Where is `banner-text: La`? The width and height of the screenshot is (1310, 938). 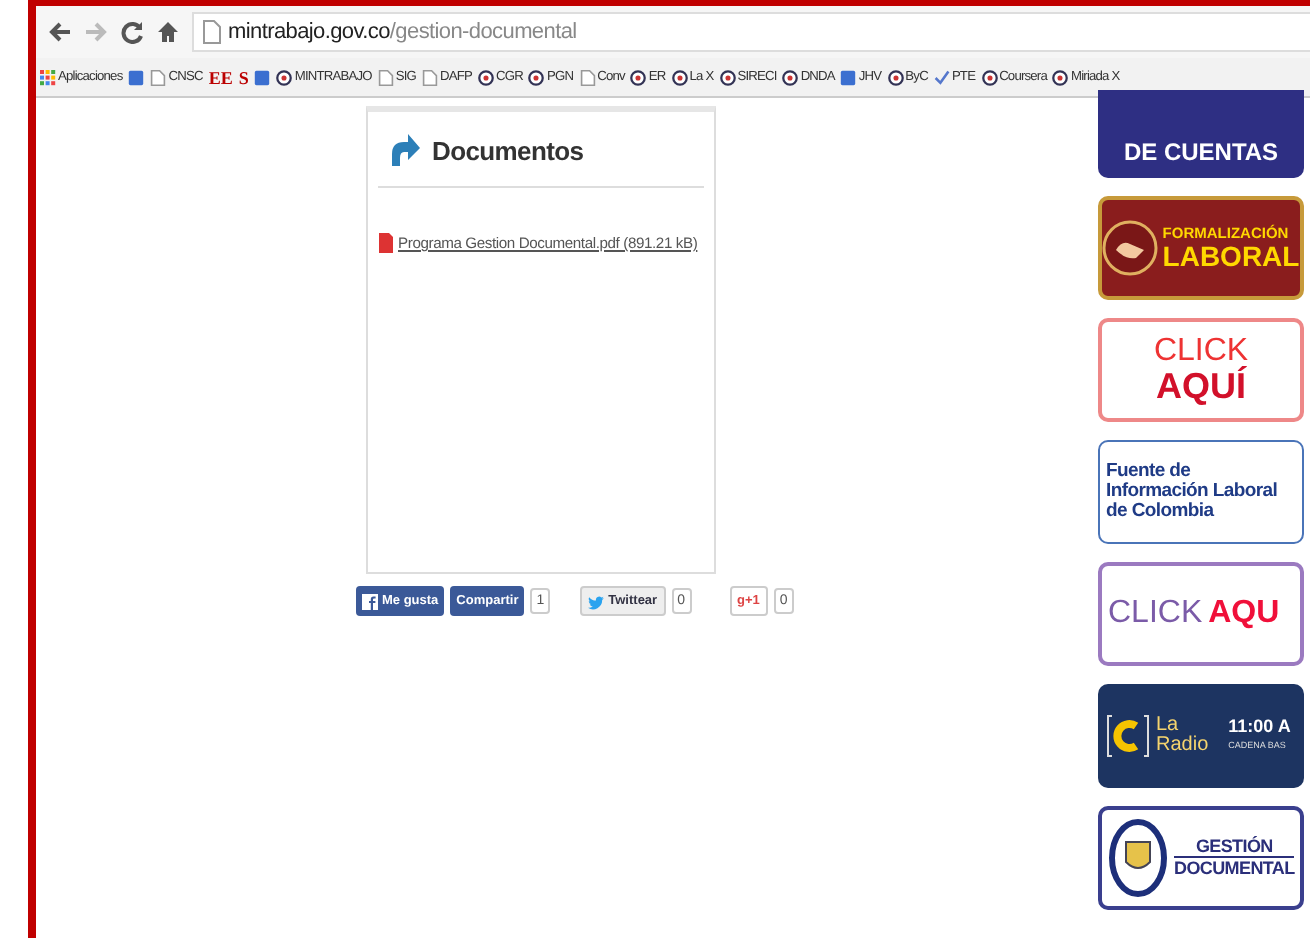 banner-text: La is located at coordinates (1167, 726).